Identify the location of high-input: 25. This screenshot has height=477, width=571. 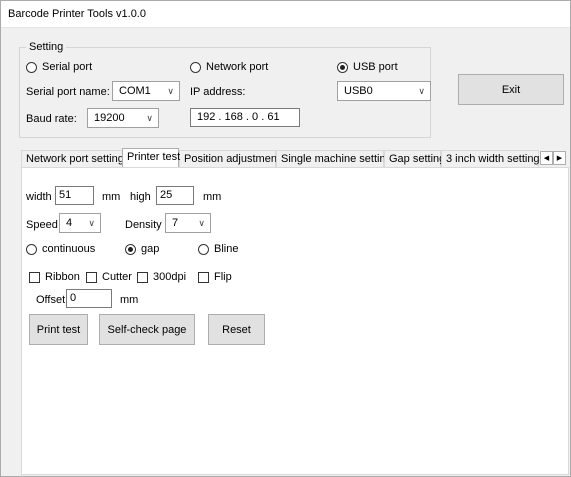
(175, 195).